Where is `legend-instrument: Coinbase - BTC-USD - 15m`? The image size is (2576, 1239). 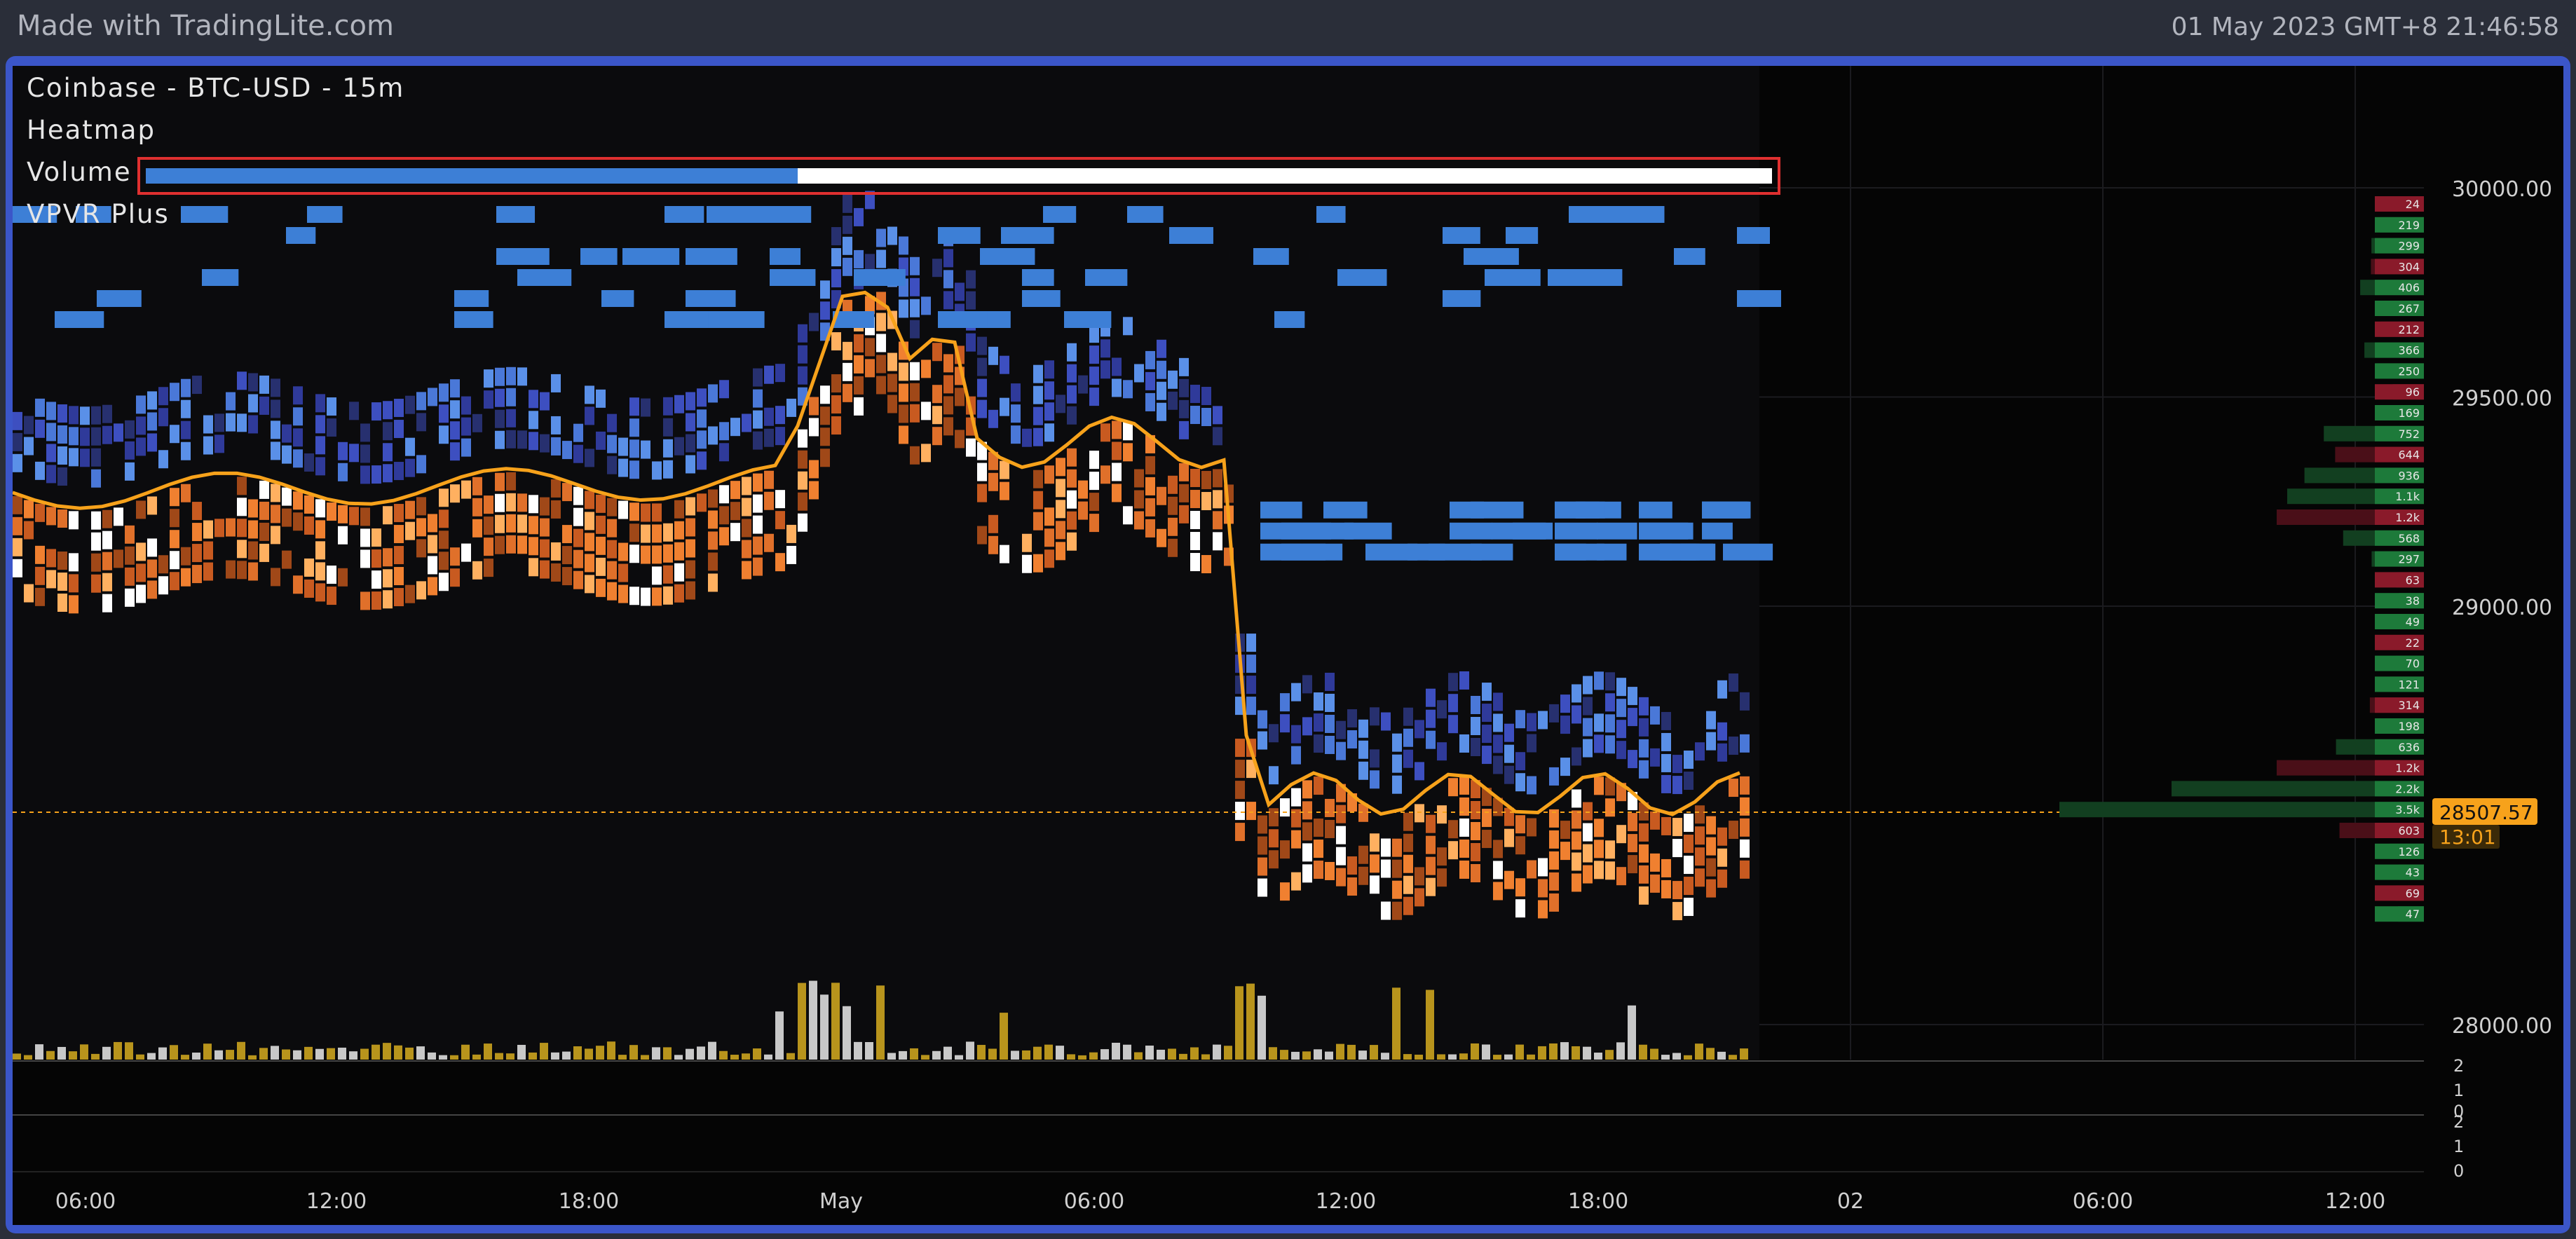
legend-instrument: Coinbase - BTC-USD - 15m is located at coordinates (216, 88).